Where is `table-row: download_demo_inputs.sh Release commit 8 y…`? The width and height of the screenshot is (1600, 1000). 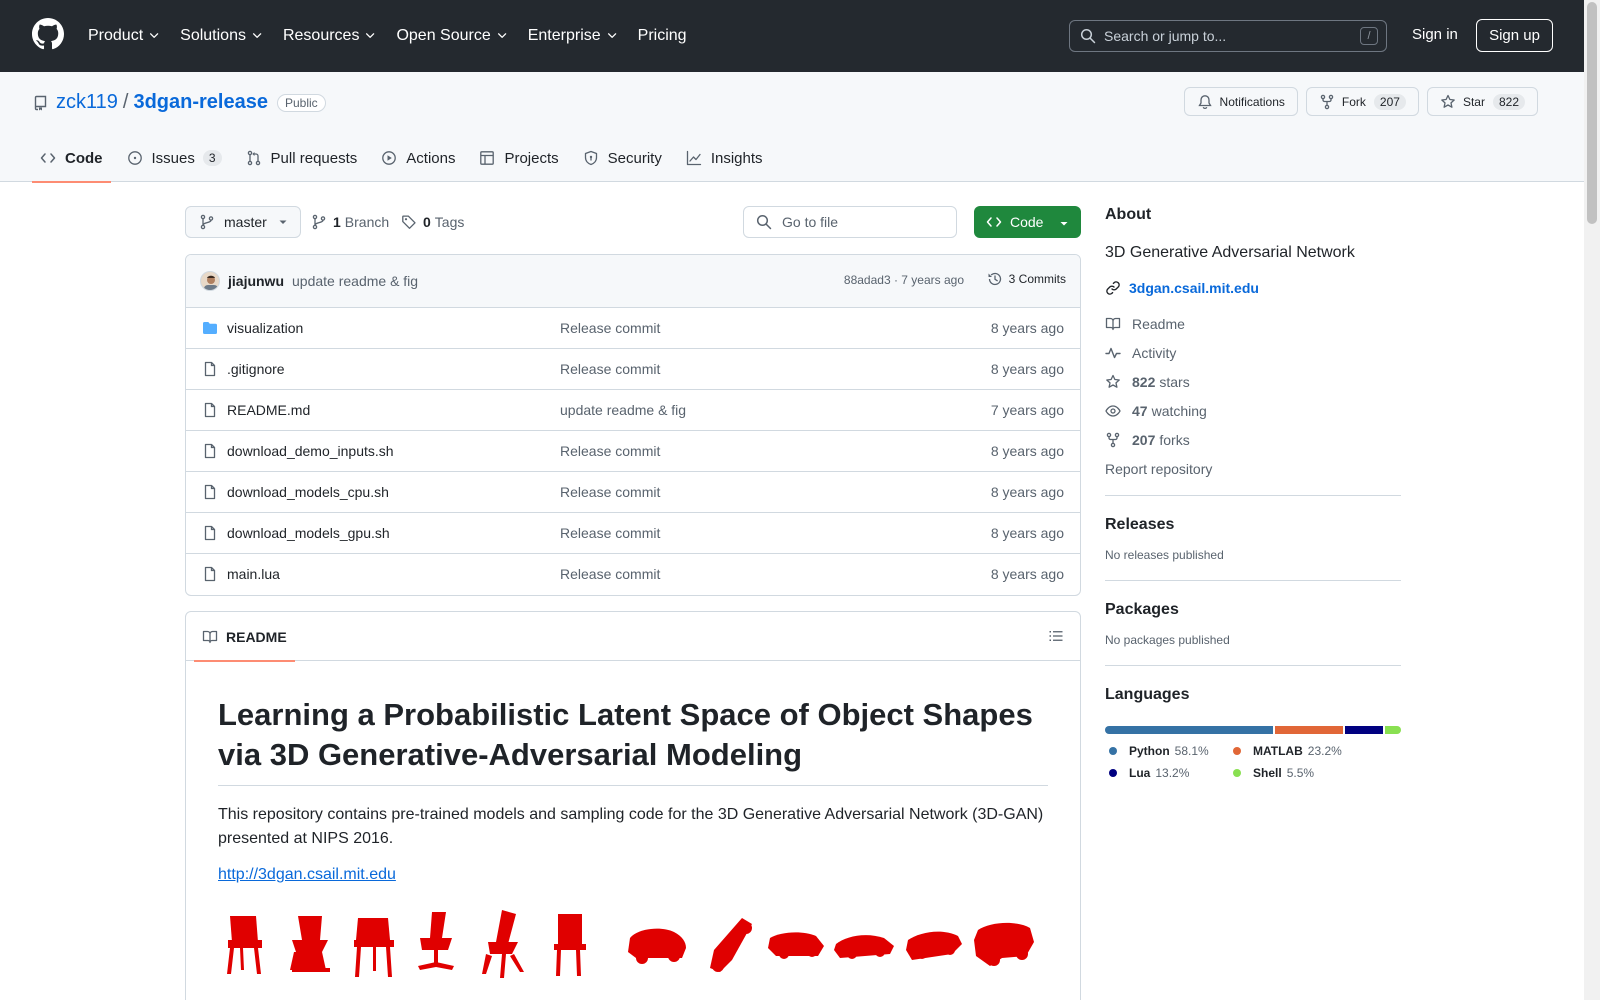 table-row: download_demo_inputs.sh Release commit 8 y… is located at coordinates (633, 451).